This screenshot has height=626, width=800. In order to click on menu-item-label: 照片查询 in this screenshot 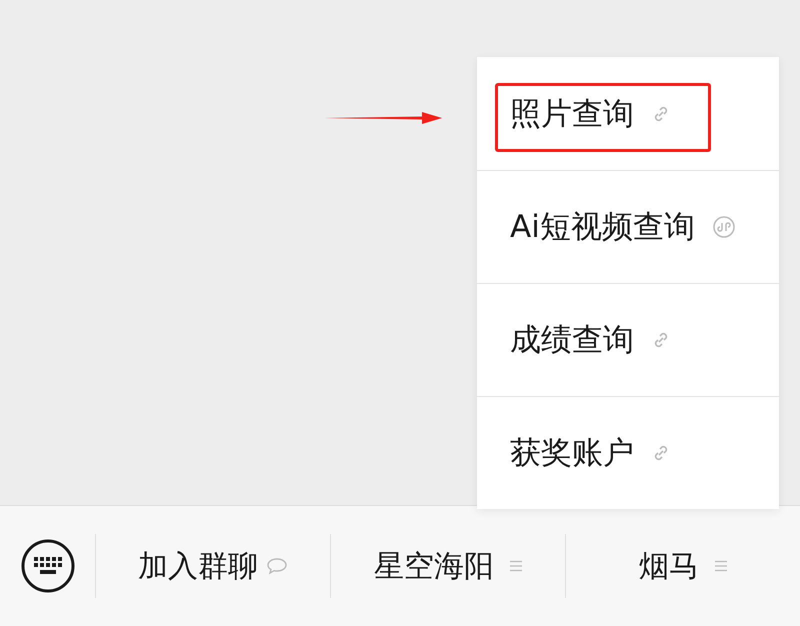, I will do `click(572, 114)`.